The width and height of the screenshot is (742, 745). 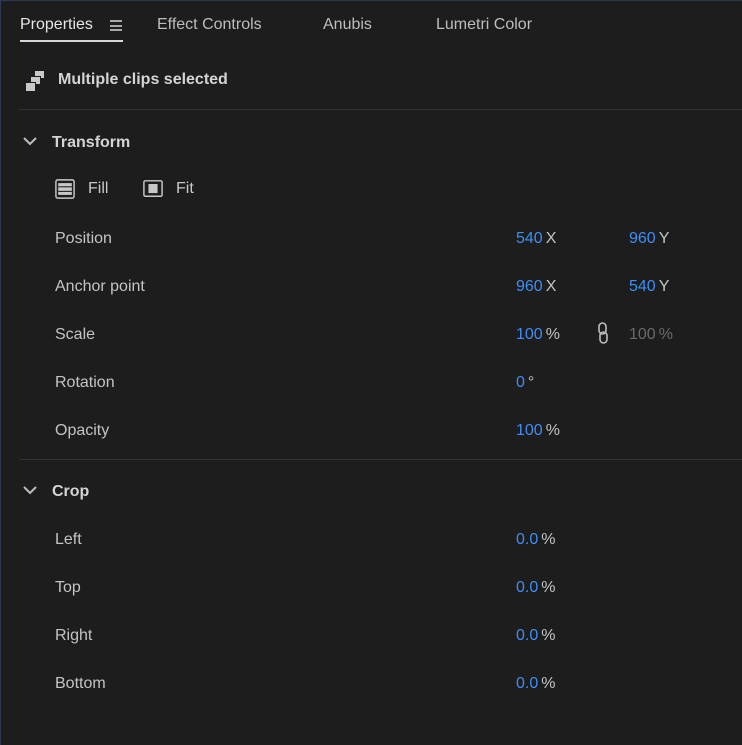 I want to click on crop-right-unit: %, so click(x=548, y=635).